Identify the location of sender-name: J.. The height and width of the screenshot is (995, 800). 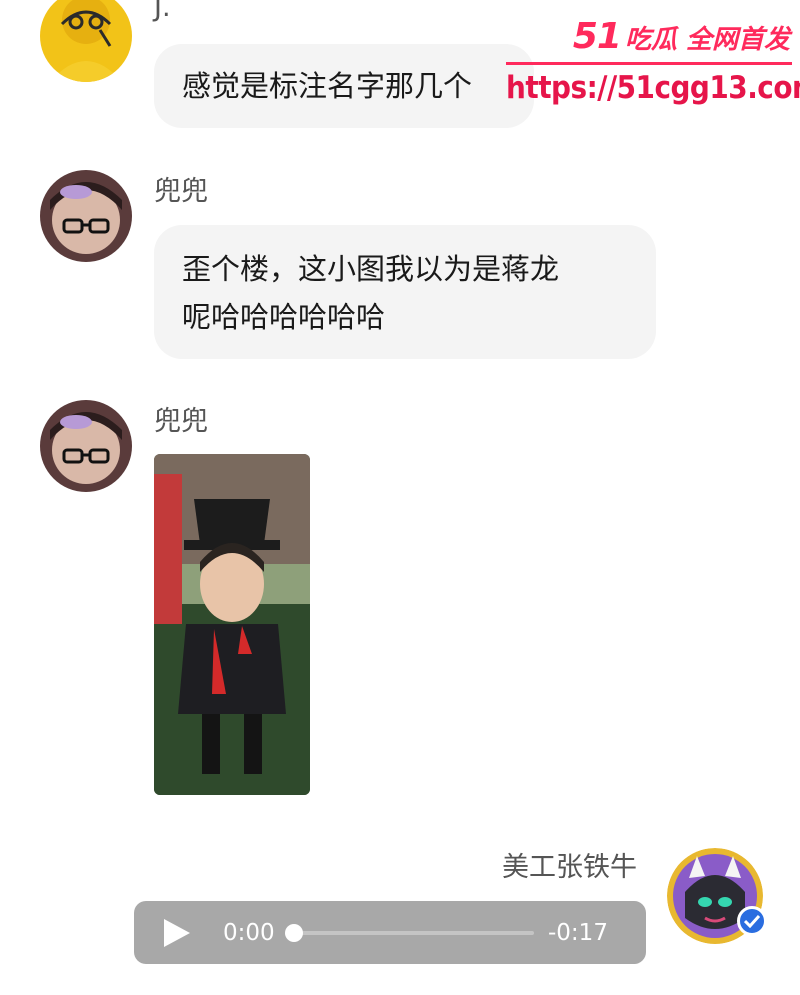
(162, 11).